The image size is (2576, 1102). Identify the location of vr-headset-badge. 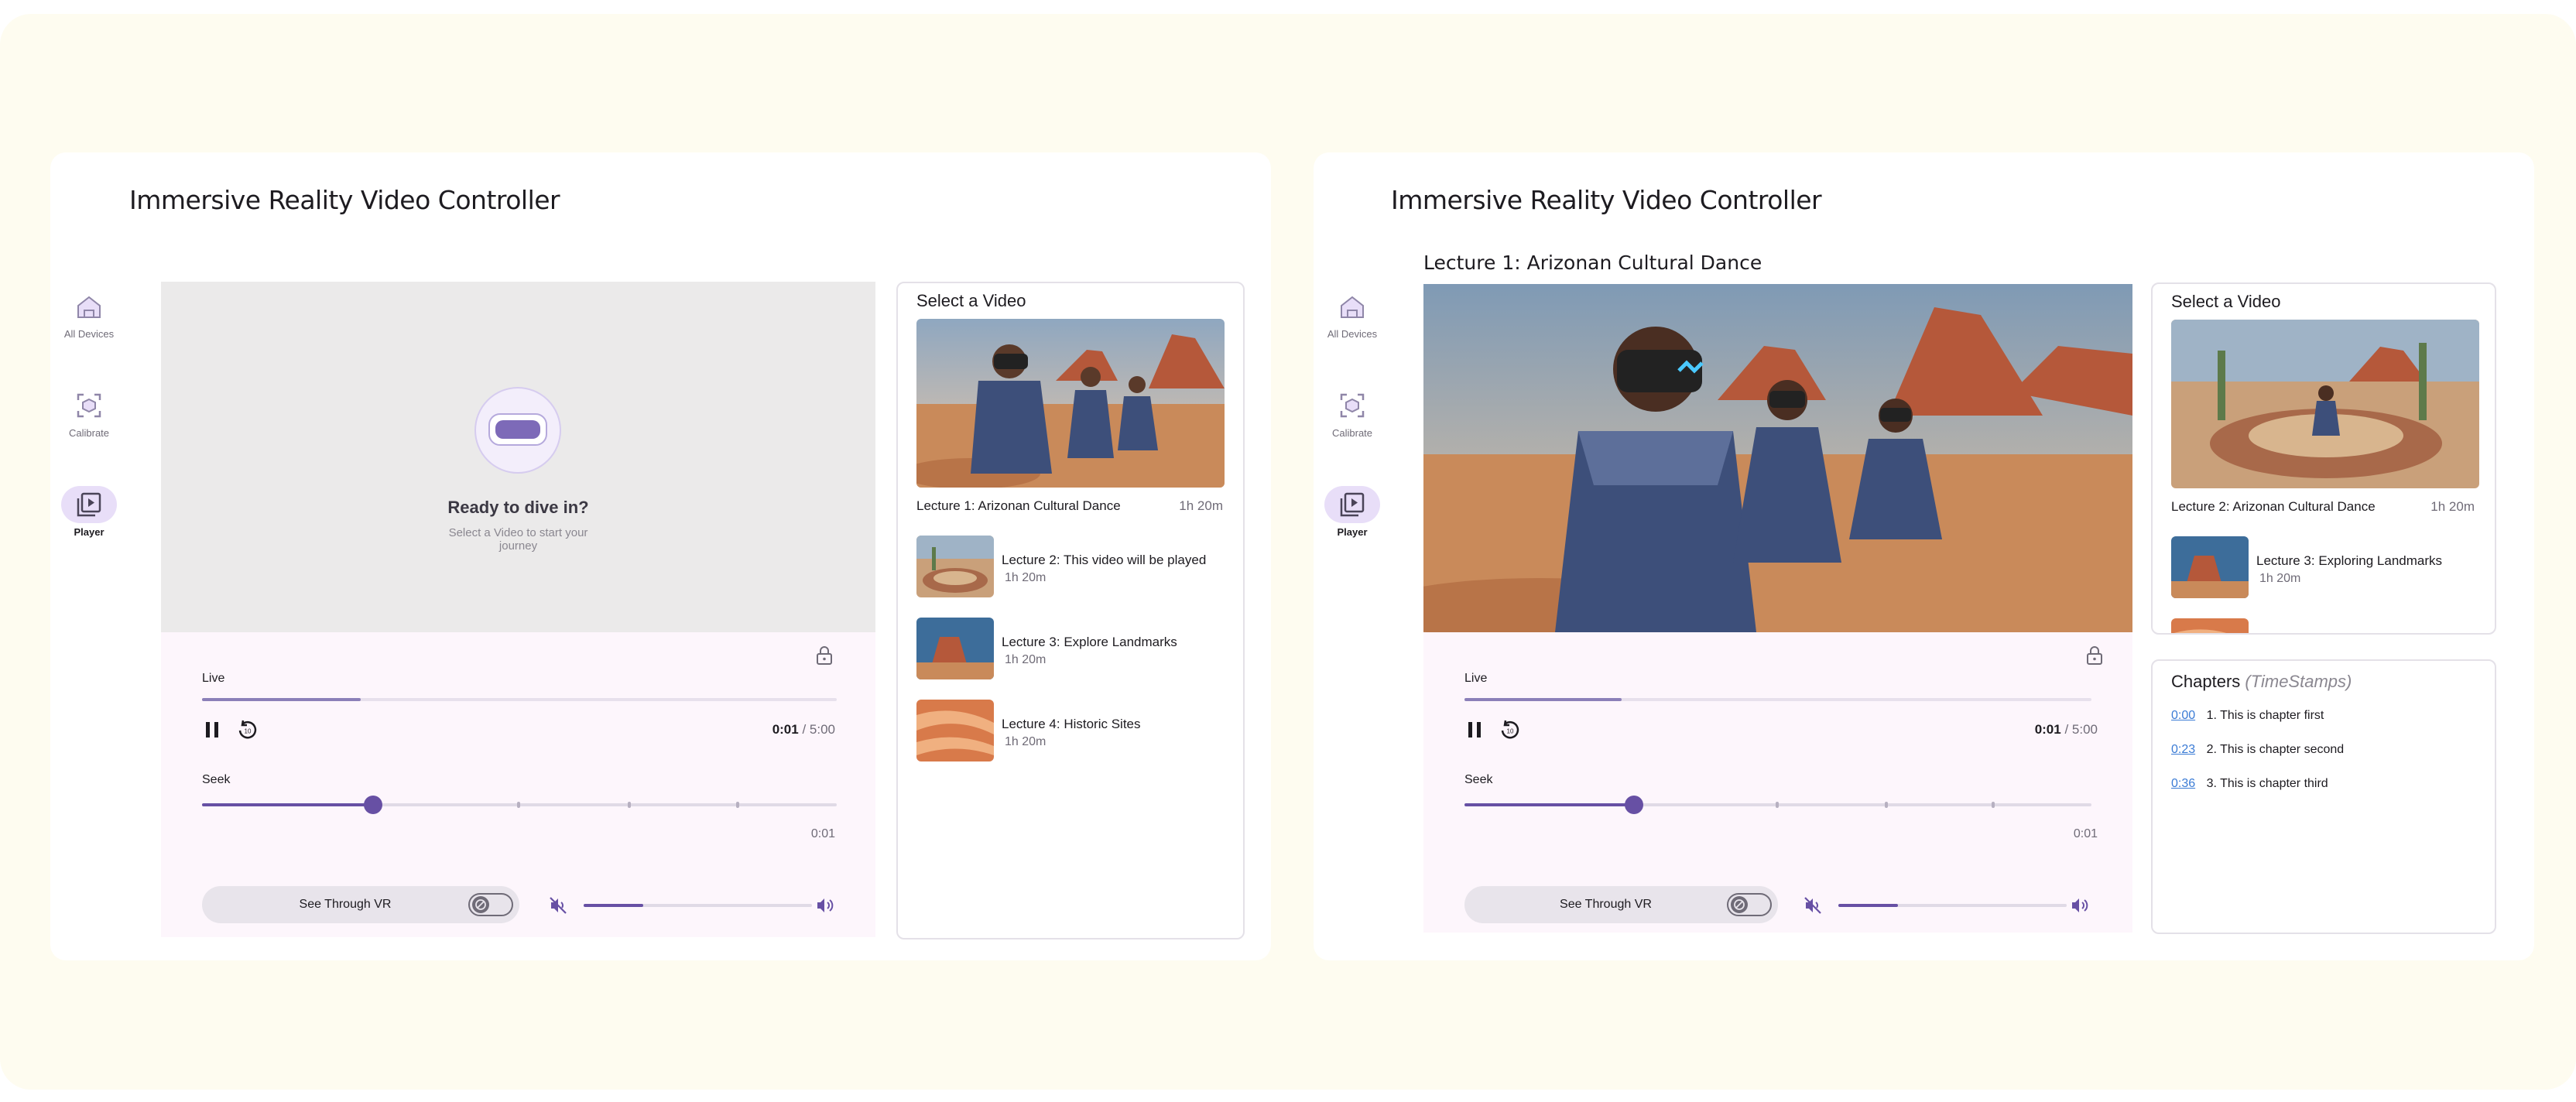
(517, 430).